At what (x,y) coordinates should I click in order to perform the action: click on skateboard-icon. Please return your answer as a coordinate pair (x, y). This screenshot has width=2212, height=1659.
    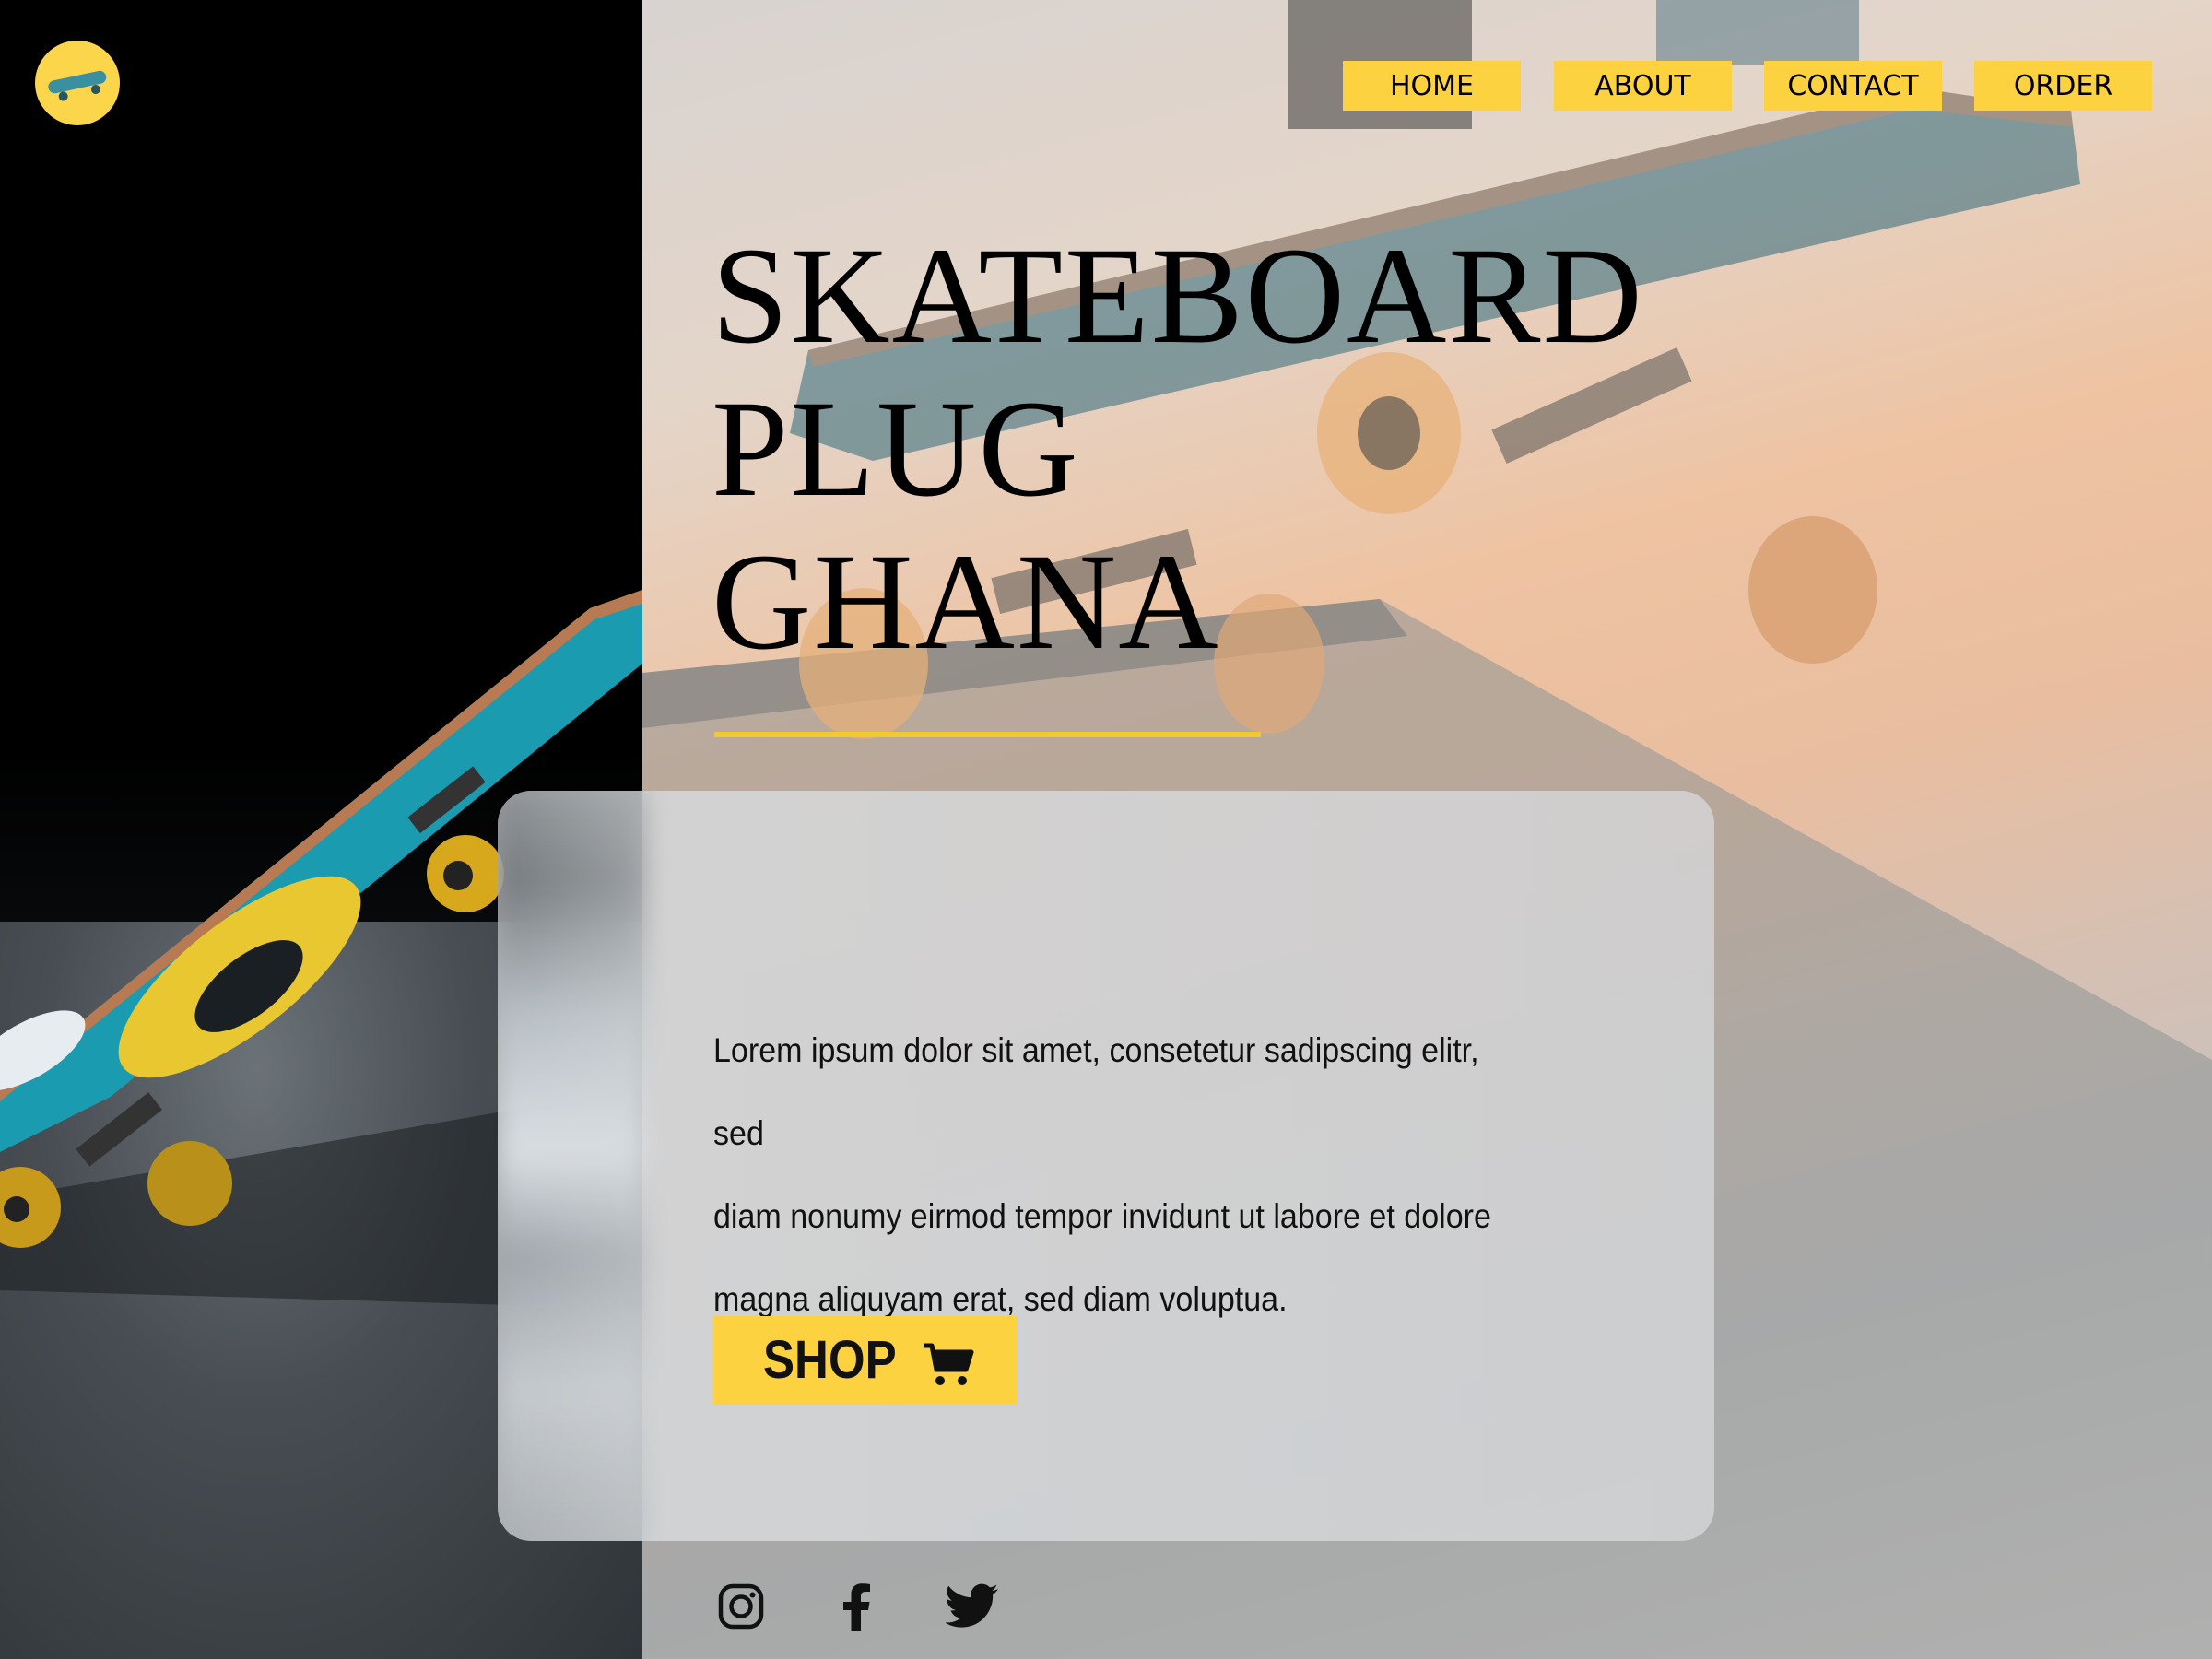
    Looking at the image, I should click on (77, 85).